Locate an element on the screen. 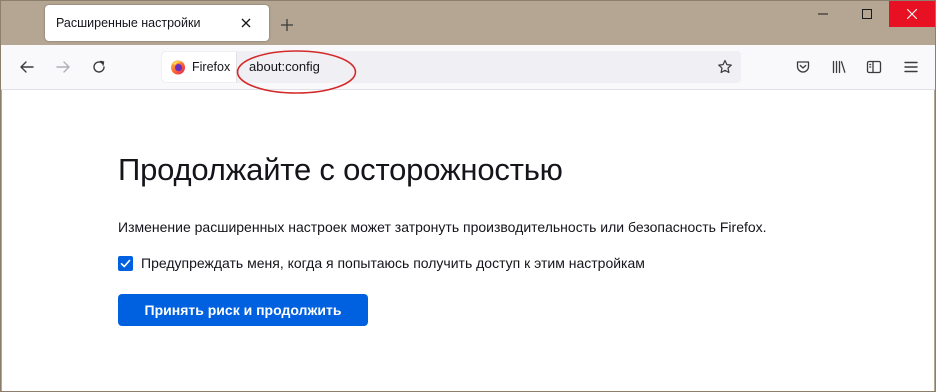  tab-close-icon is located at coordinates (246, 23).